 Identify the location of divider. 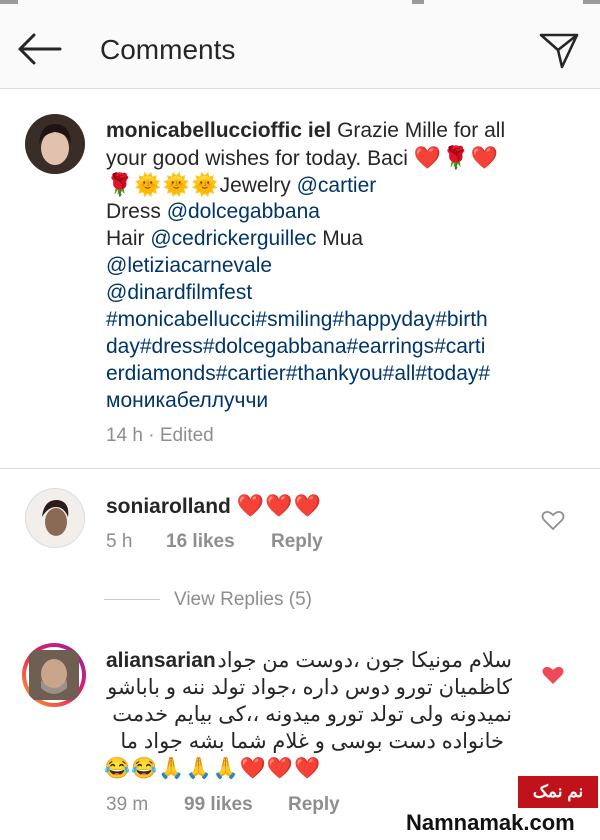
(132, 600).